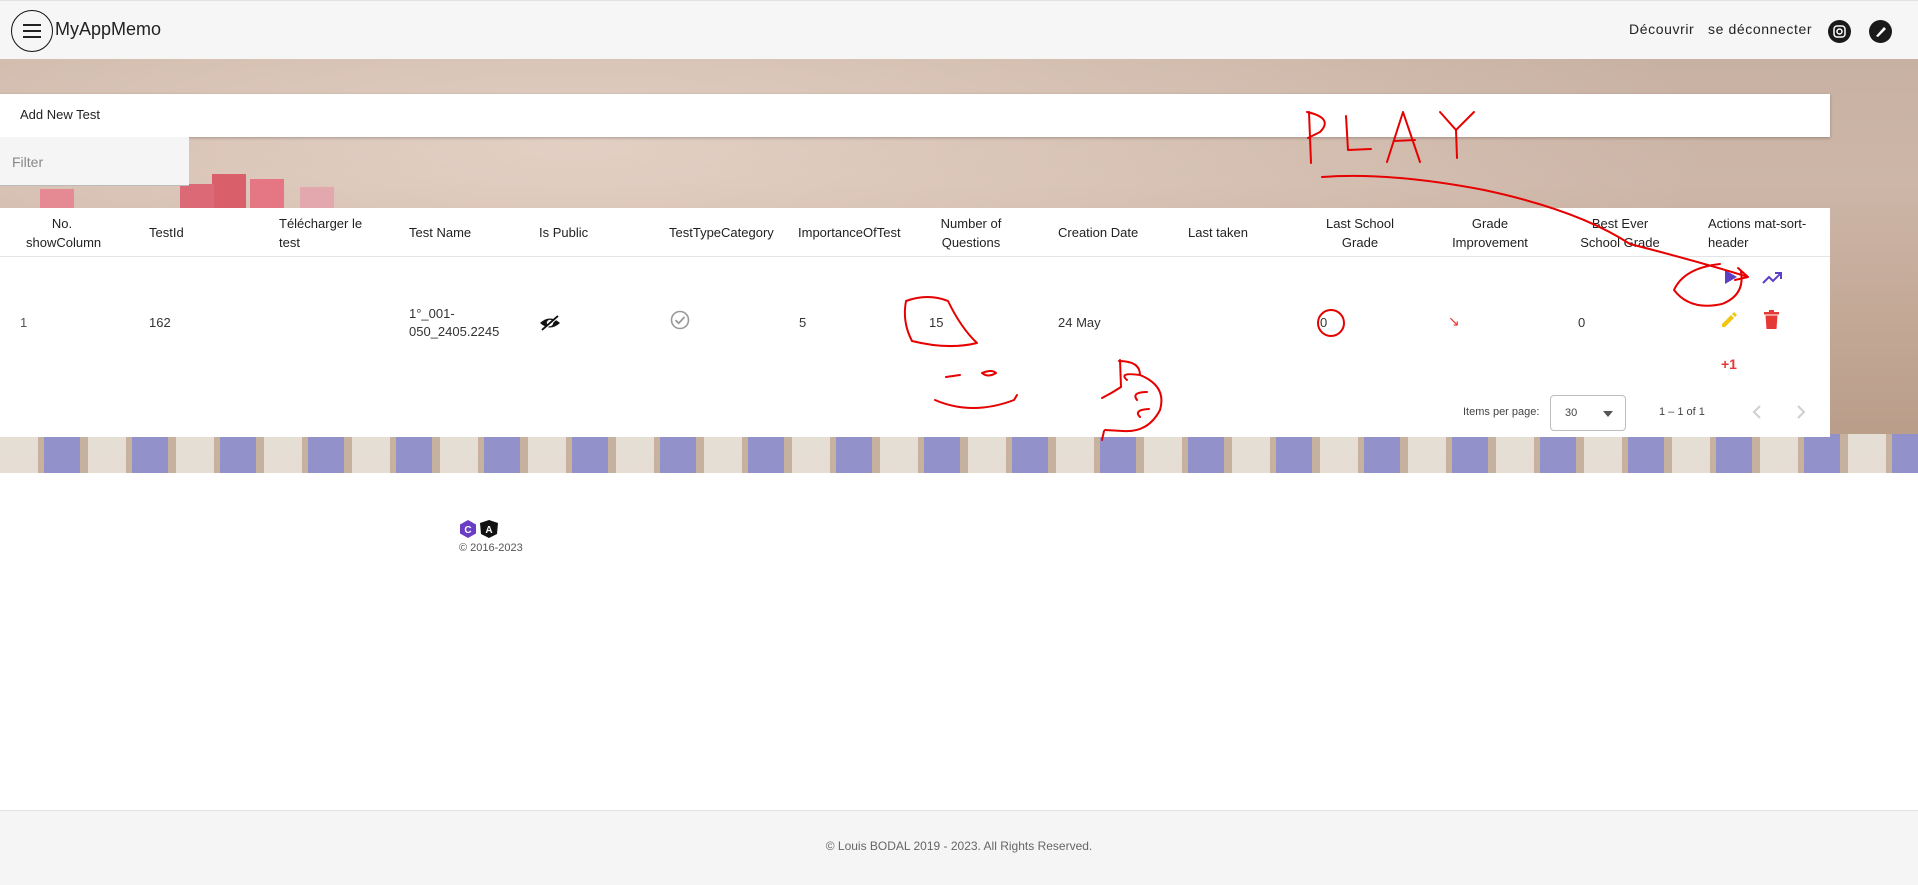 The height and width of the screenshot is (885, 1918). What do you see at coordinates (1760, 29) in the screenshot?
I see `nav-logout-link: se déconnecter` at bounding box center [1760, 29].